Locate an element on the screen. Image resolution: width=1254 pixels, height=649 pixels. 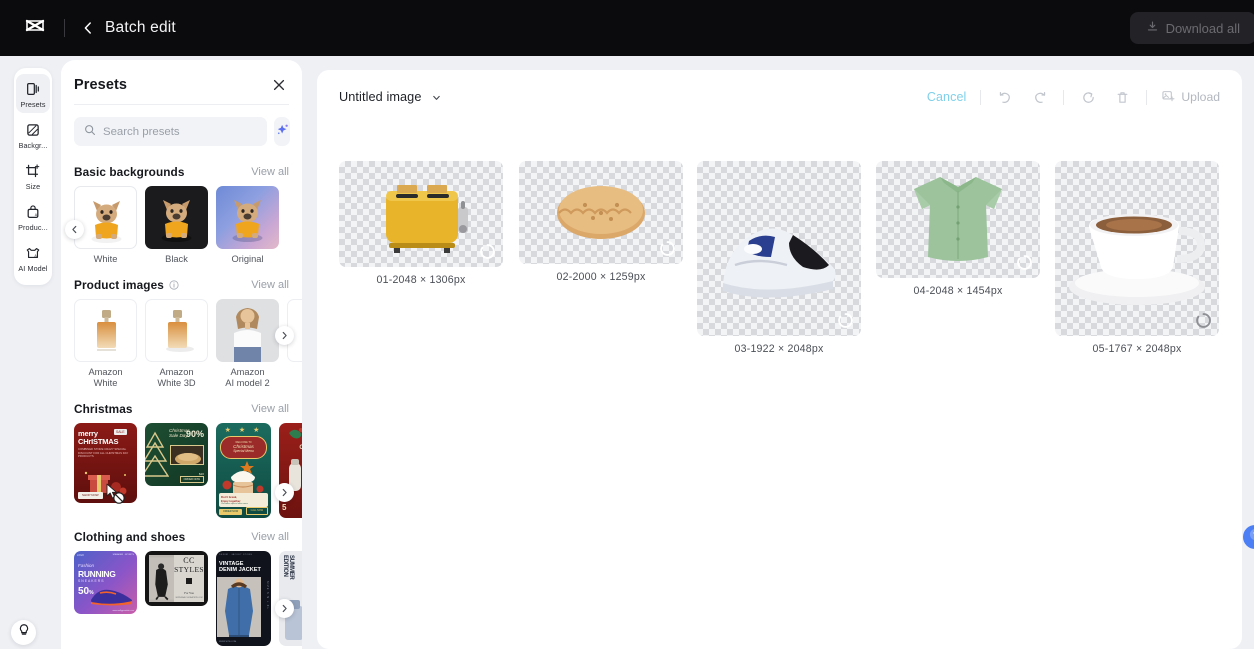
tips-button is located at coordinates (23, 632).